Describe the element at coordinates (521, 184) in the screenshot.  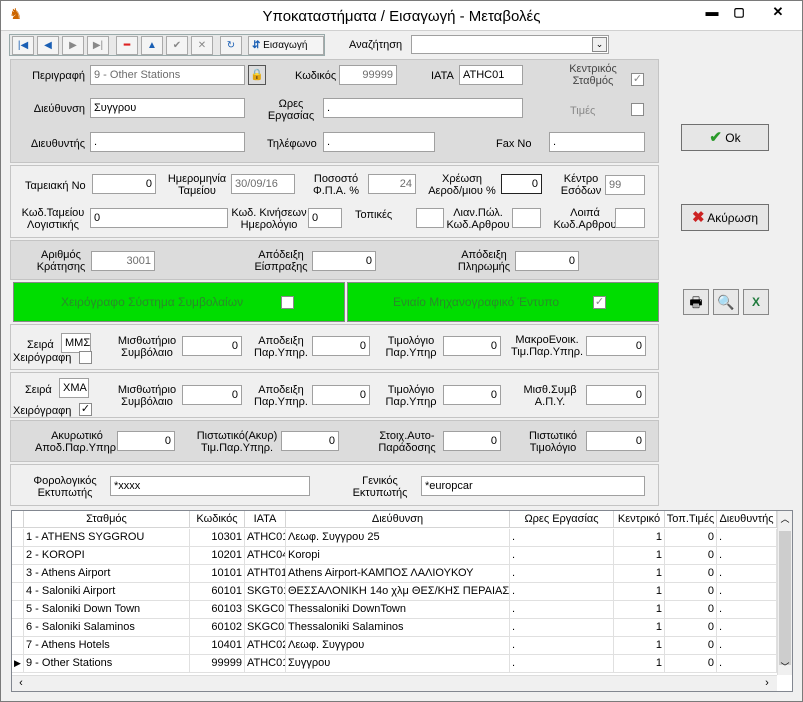
I see `airport-charge-field: 0` at that location.